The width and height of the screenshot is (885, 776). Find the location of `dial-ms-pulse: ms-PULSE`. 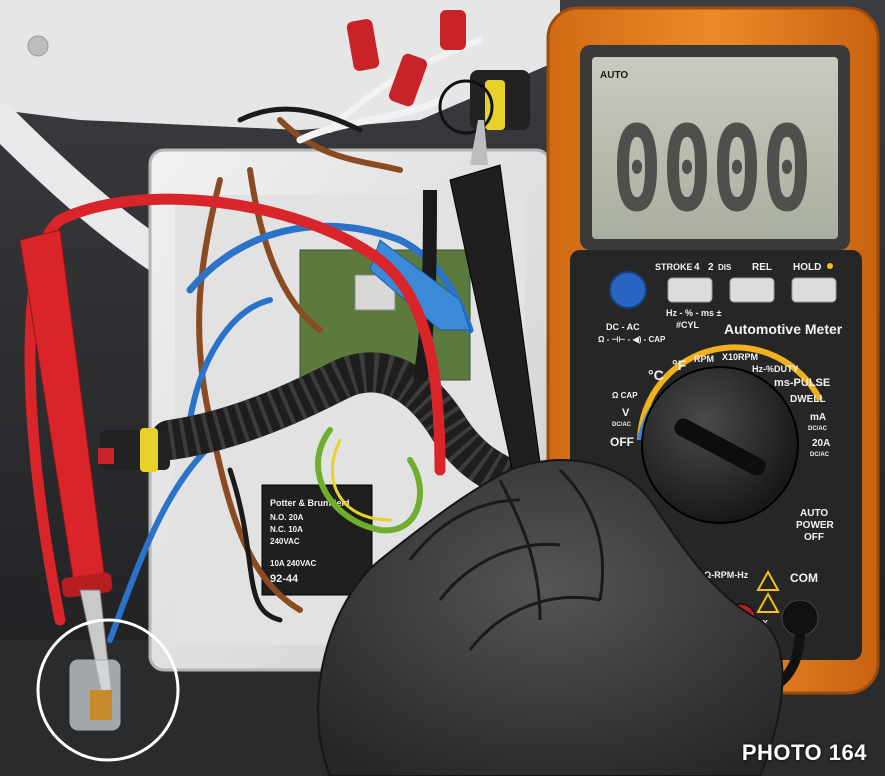

dial-ms-pulse: ms-PULSE is located at coordinates (802, 383).